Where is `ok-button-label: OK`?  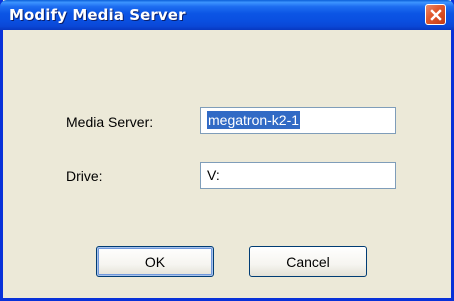 ok-button-label: OK is located at coordinates (155, 261).